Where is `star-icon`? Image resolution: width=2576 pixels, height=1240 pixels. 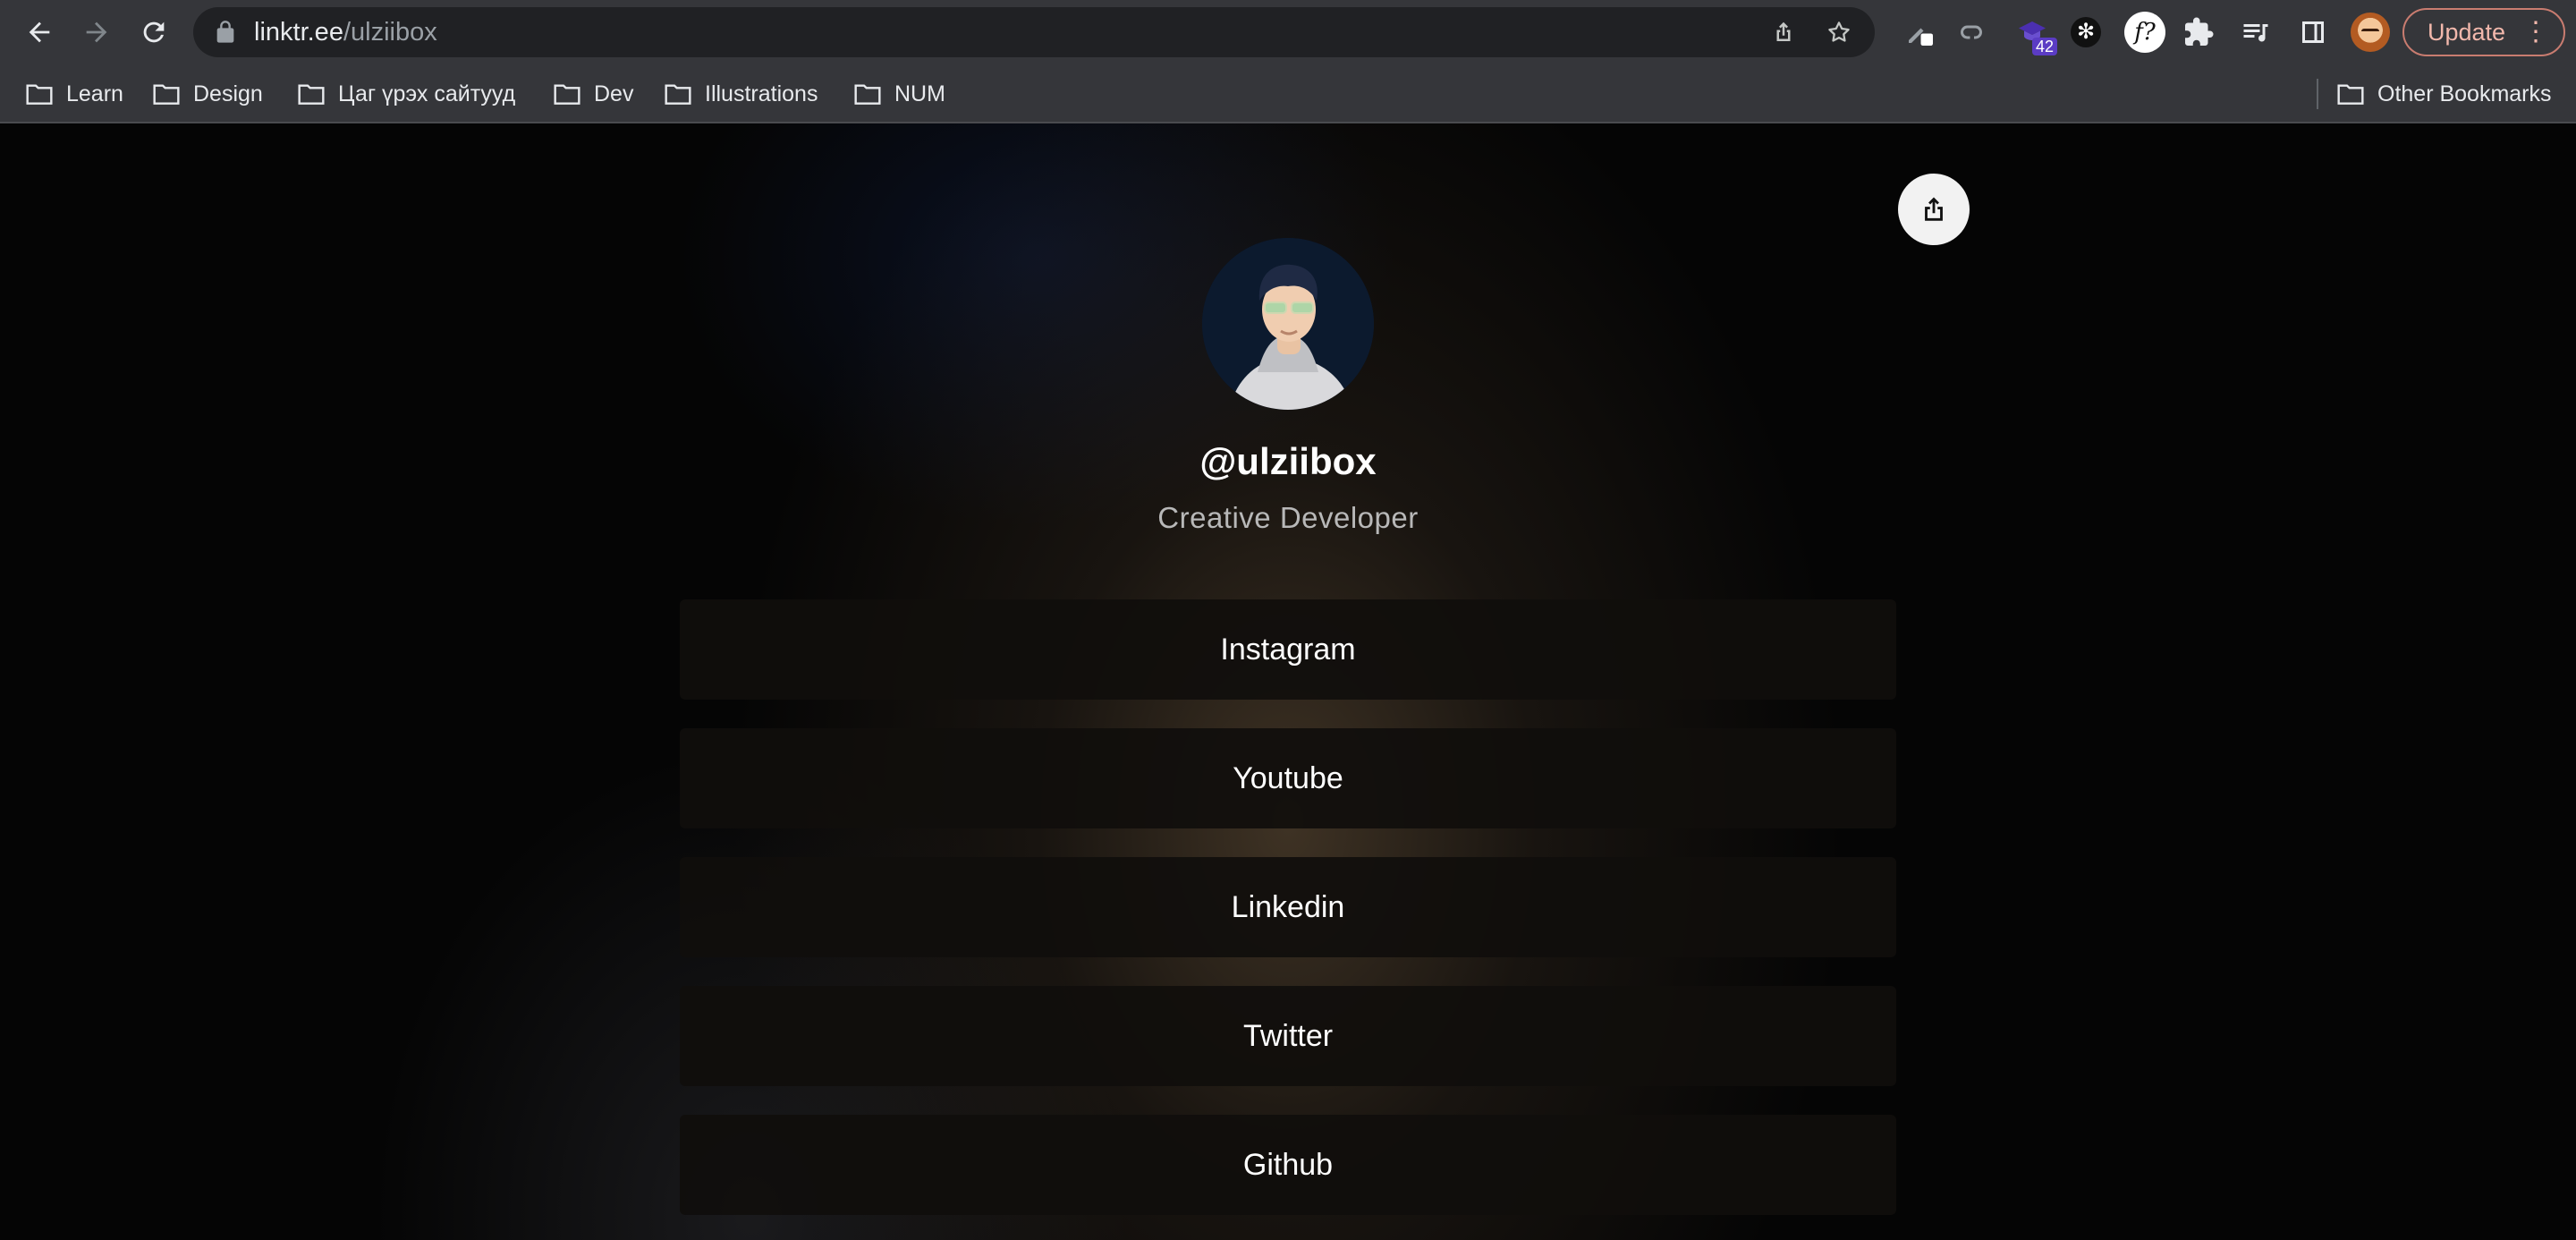 star-icon is located at coordinates (1839, 31).